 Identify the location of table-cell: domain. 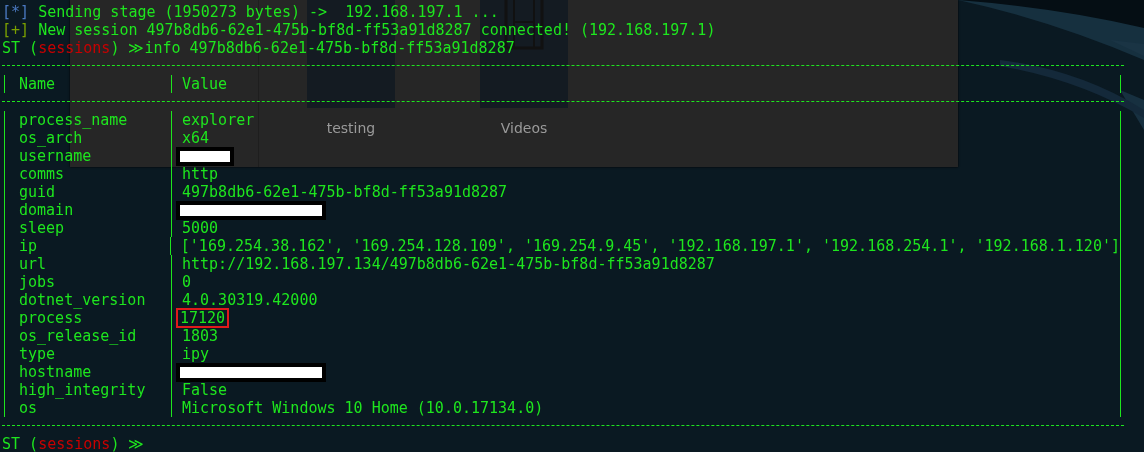
(46, 210).